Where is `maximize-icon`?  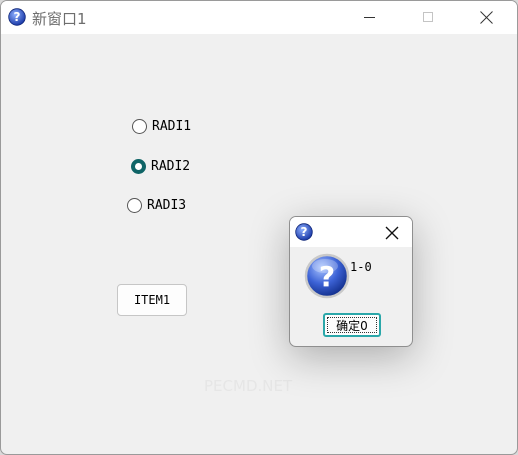
maximize-icon is located at coordinates (428, 17).